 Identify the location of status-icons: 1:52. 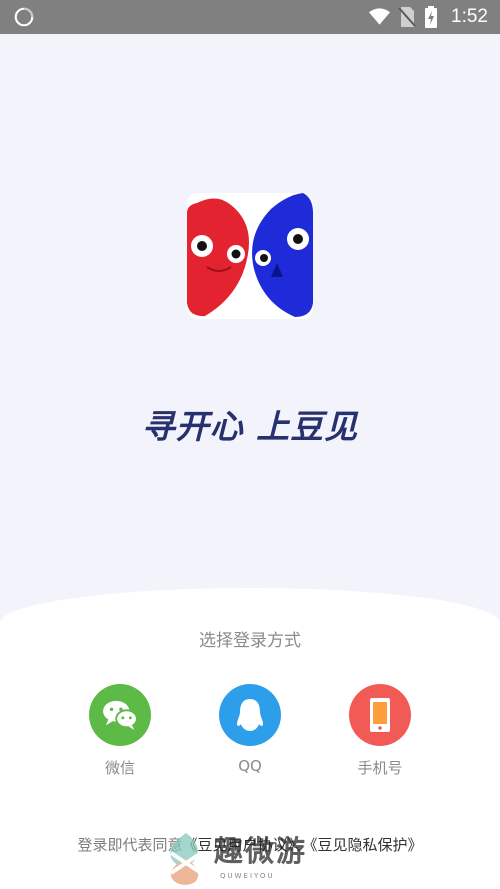
(428, 17).